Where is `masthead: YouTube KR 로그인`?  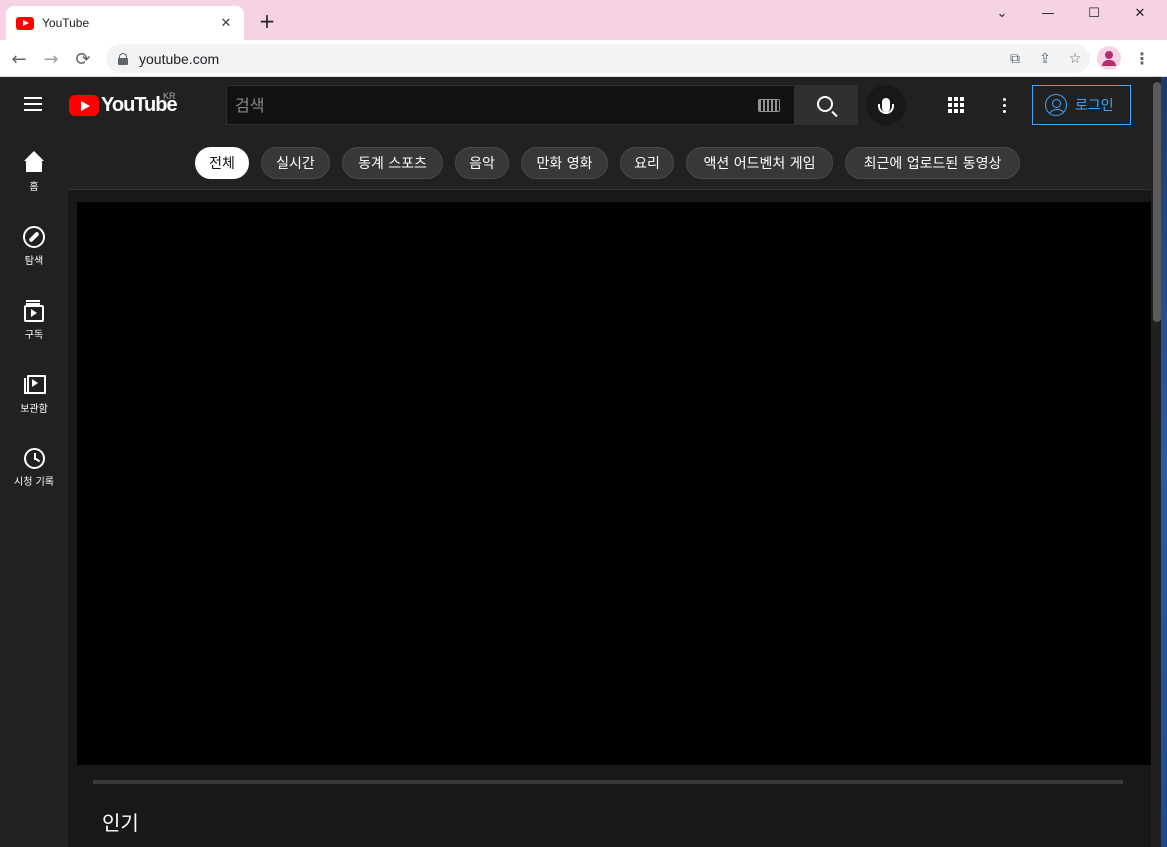 masthead: YouTube KR 로그인 is located at coordinates (575, 105).